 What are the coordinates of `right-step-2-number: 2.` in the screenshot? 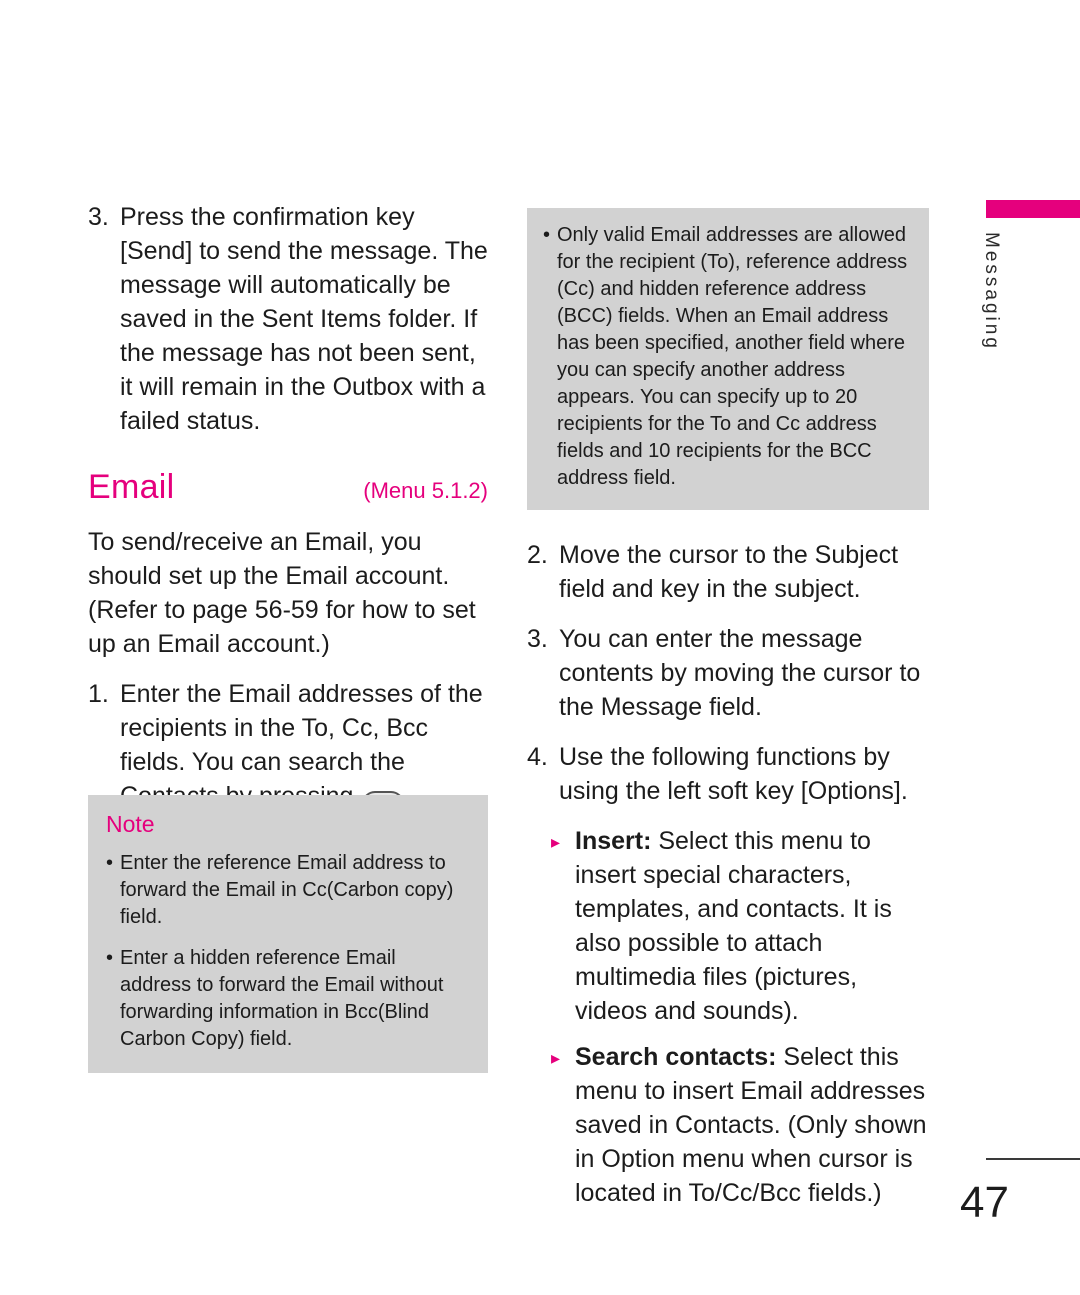 It's located at (537, 555).